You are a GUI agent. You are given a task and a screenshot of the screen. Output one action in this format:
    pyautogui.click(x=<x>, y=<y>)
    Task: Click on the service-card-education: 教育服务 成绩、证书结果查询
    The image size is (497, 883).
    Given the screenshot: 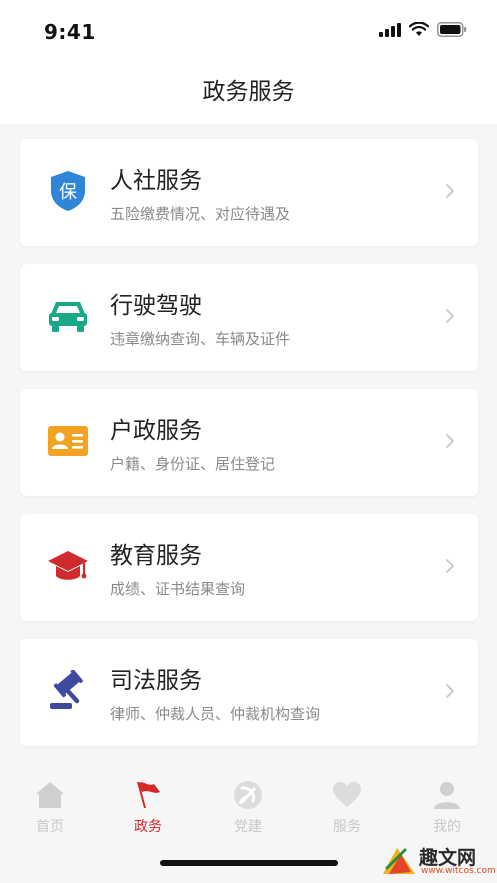 What is the action you would take?
    pyautogui.click(x=249, y=567)
    